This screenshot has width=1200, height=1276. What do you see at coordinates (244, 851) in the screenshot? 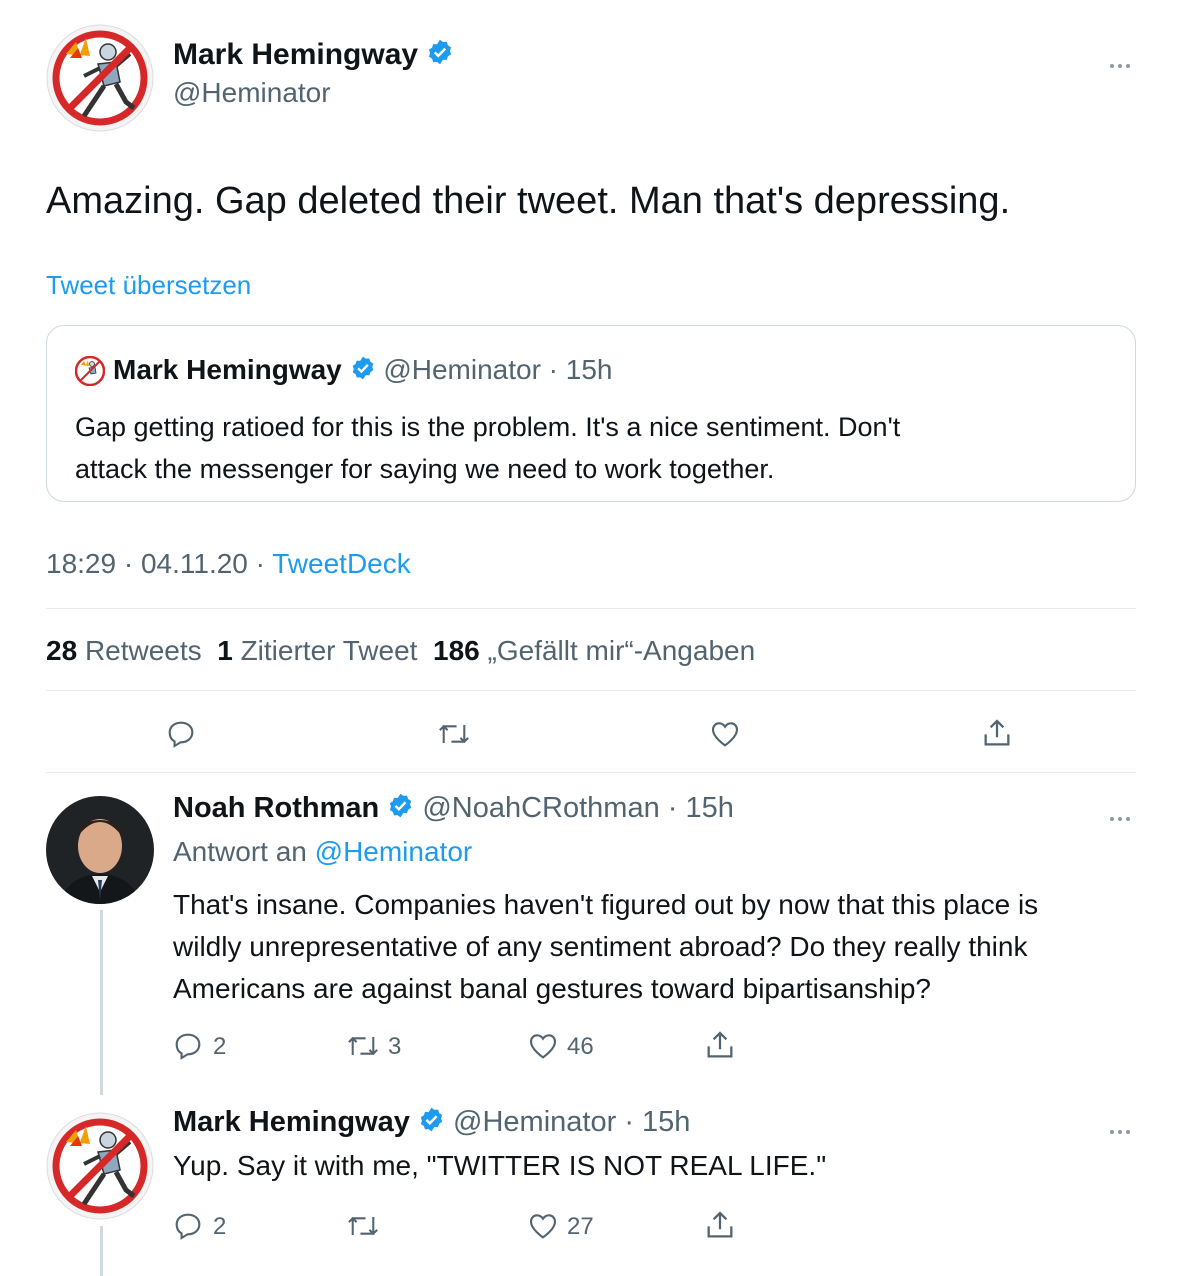
I see `reply-to-prefix: Antwort an` at bounding box center [244, 851].